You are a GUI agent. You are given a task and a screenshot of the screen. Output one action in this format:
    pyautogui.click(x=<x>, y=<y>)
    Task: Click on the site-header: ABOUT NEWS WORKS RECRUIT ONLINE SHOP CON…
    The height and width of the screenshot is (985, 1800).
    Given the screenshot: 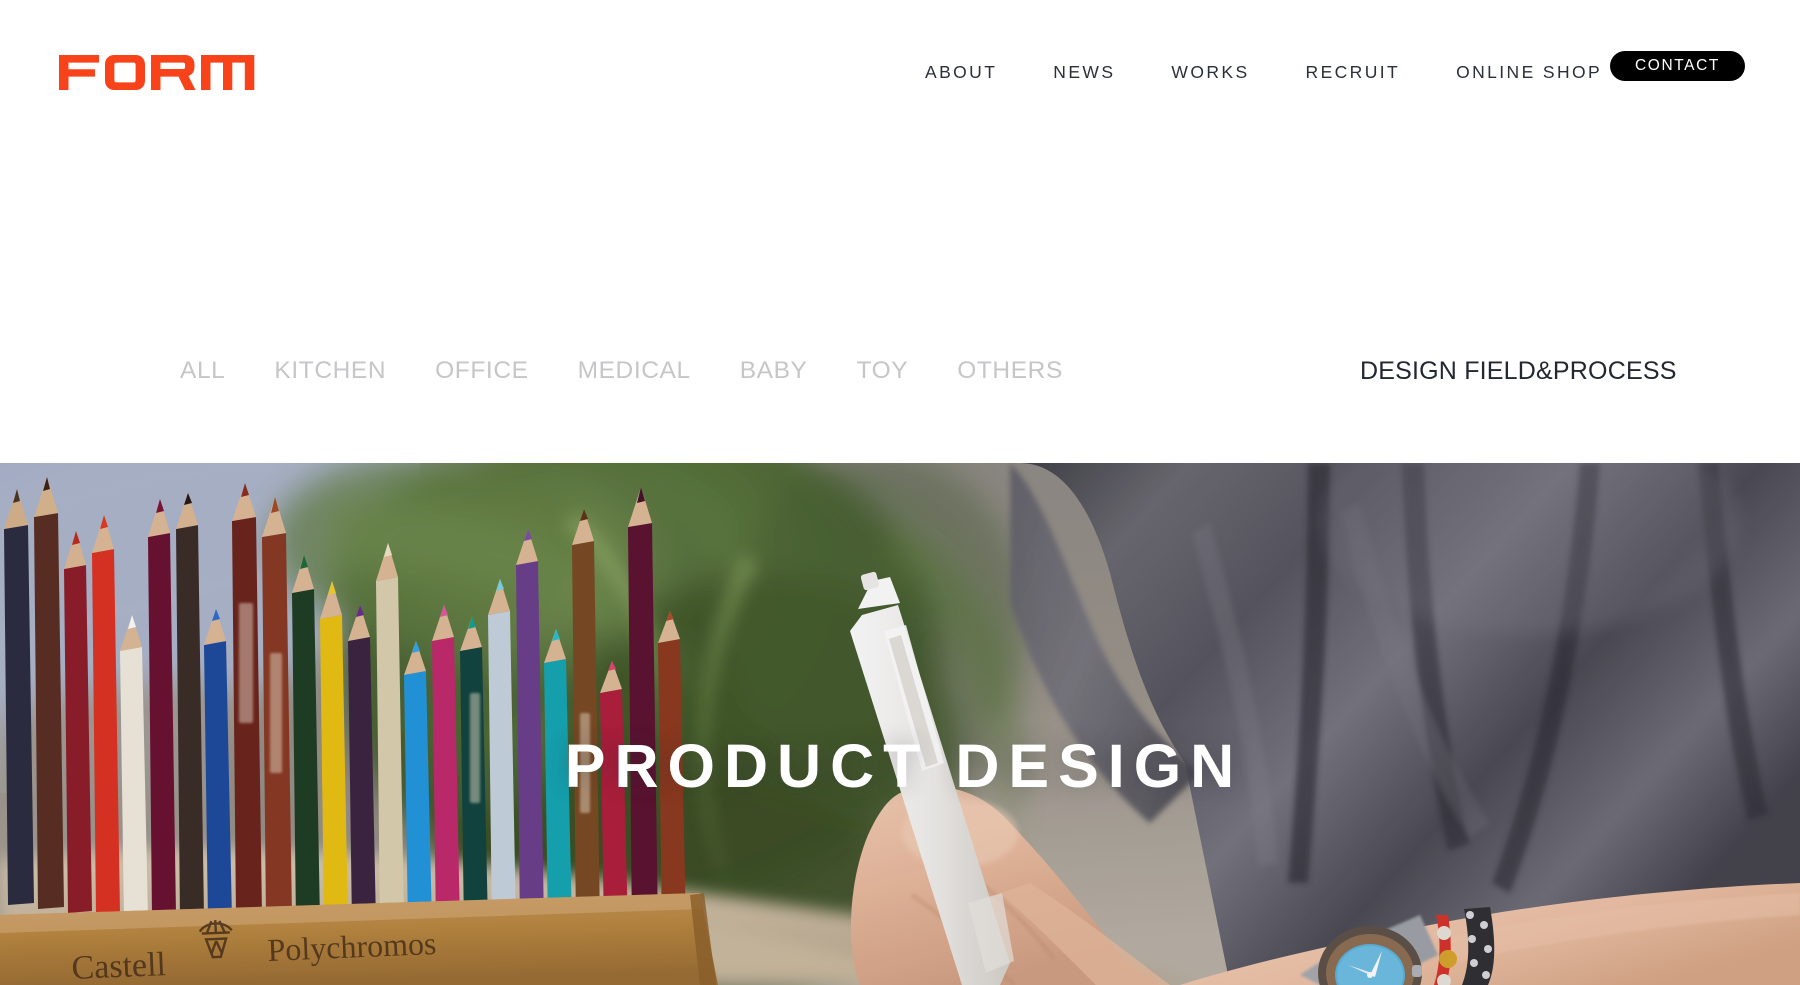 What is the action you would take?
    pyautogui.click(x=900, y=67)
    